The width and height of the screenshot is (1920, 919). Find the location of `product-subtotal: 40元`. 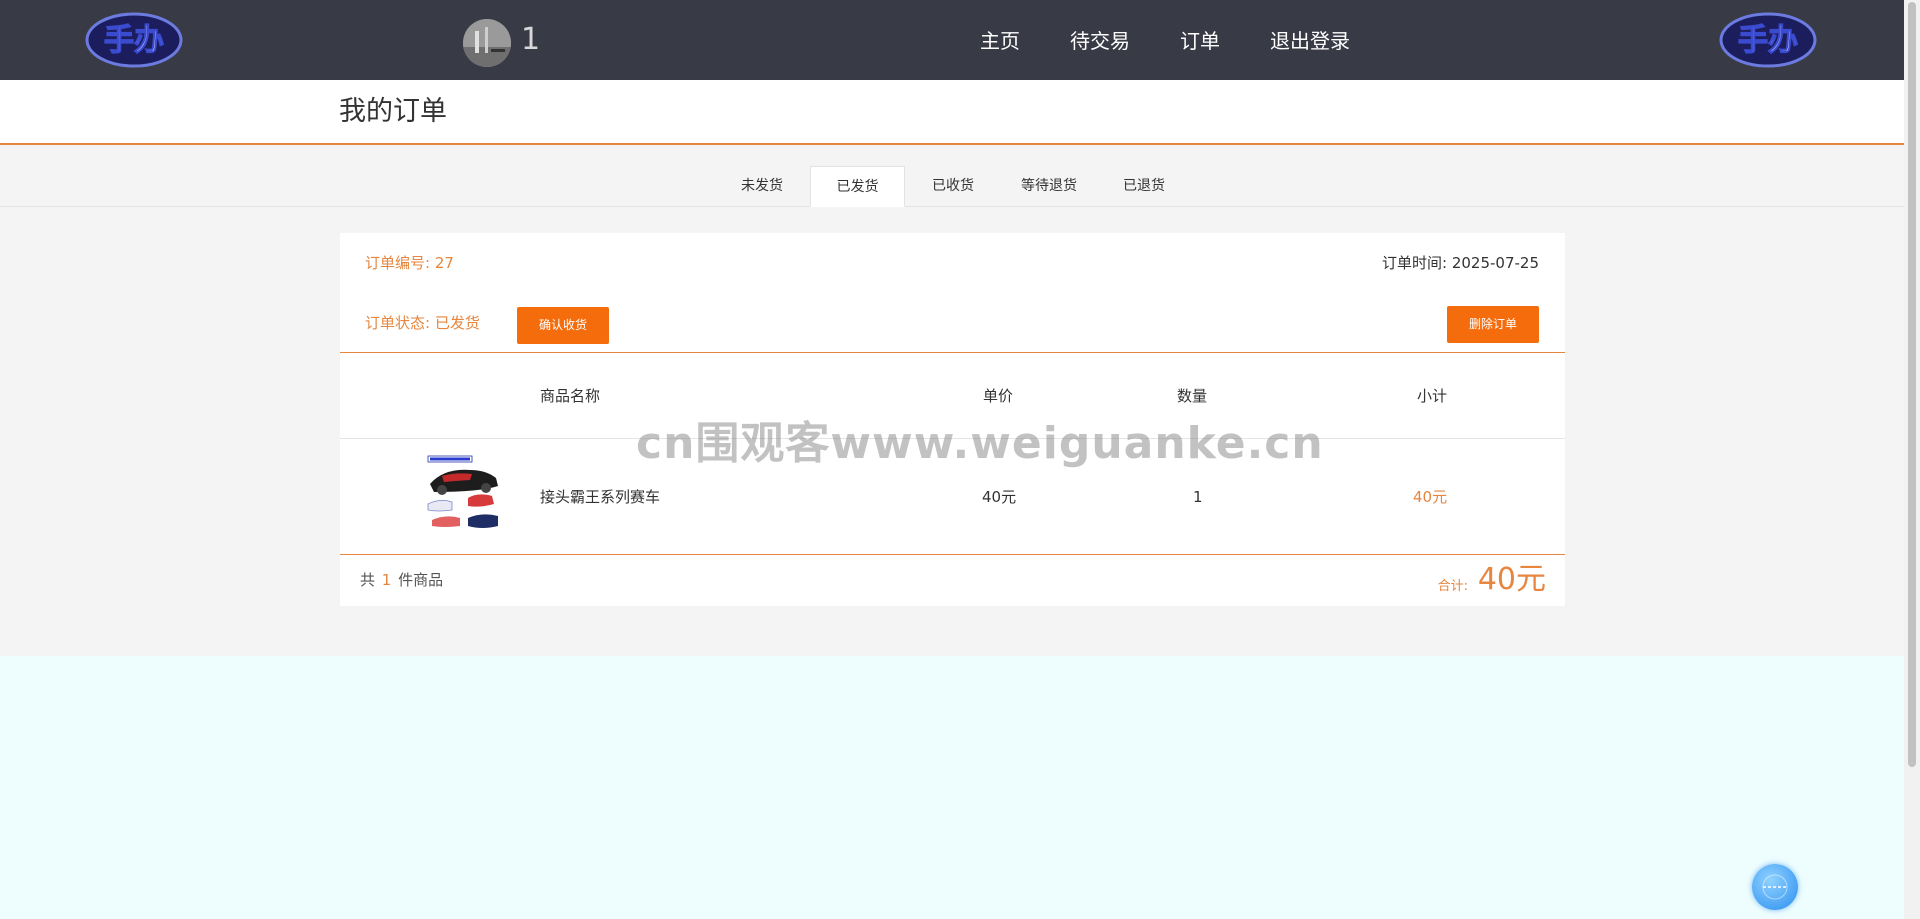

product-subtotal: 40元 is located at coordinates (1430, 497).